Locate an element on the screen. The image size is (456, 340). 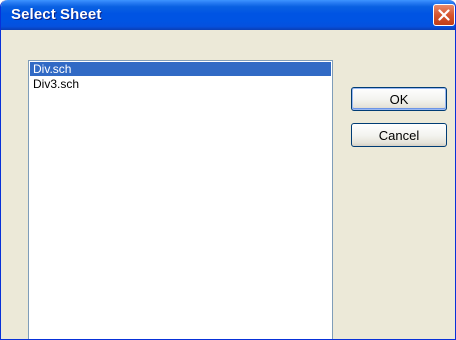
cancel-button: Cancel is located at coordinates (399, 135).